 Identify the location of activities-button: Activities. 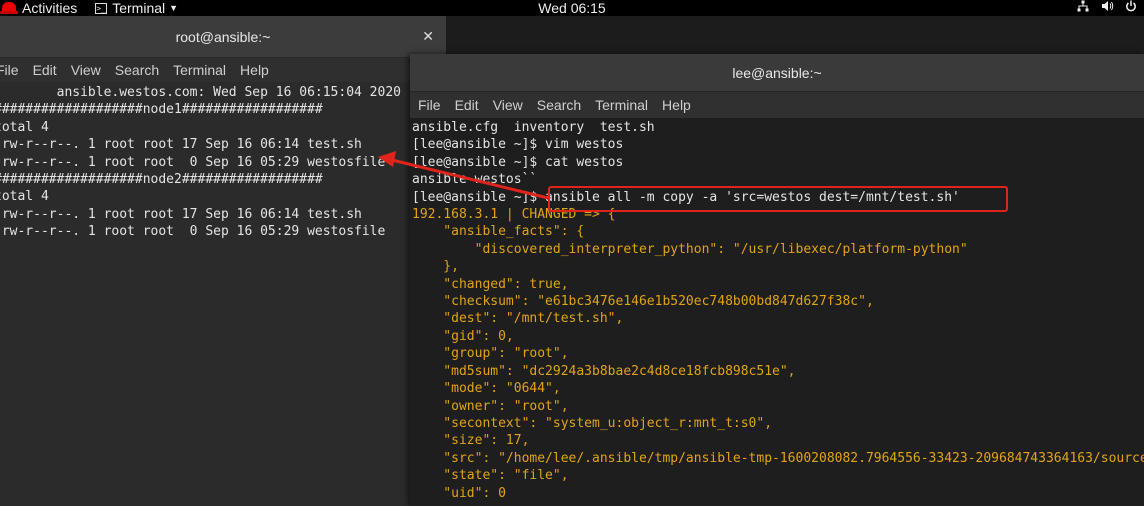
(49, 8).